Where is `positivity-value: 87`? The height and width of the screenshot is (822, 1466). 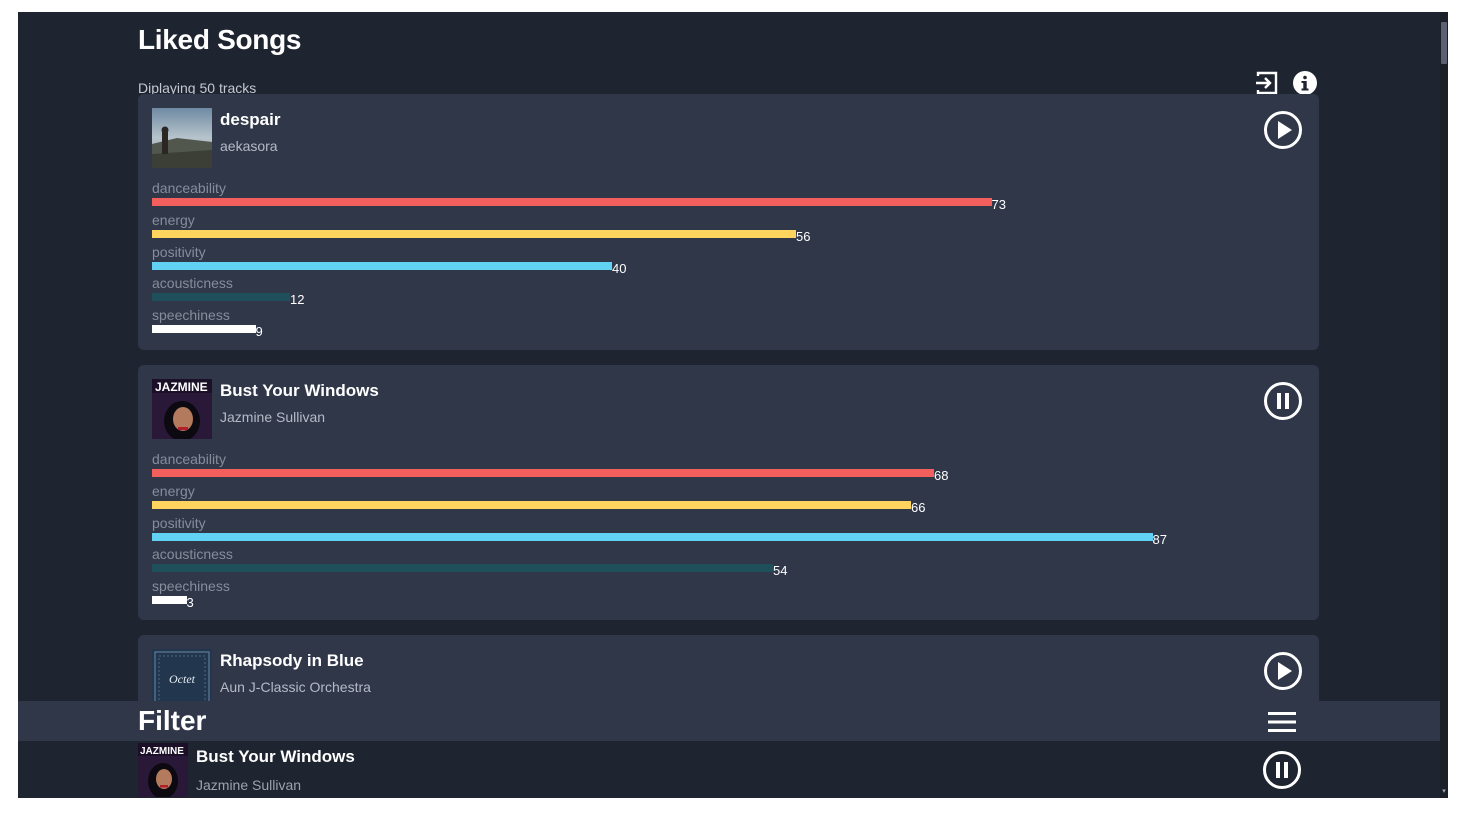
positivity-value: 87 is located at coordinates (1159, 539).